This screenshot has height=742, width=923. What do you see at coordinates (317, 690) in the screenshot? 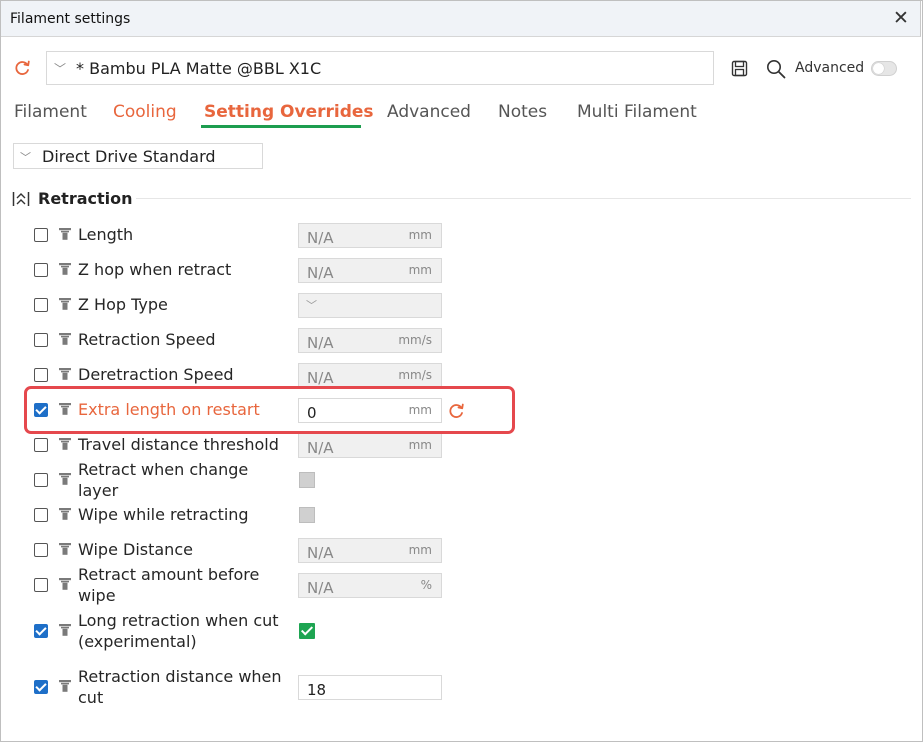
I see `input-value: 18` at bounding box center [317, 690].